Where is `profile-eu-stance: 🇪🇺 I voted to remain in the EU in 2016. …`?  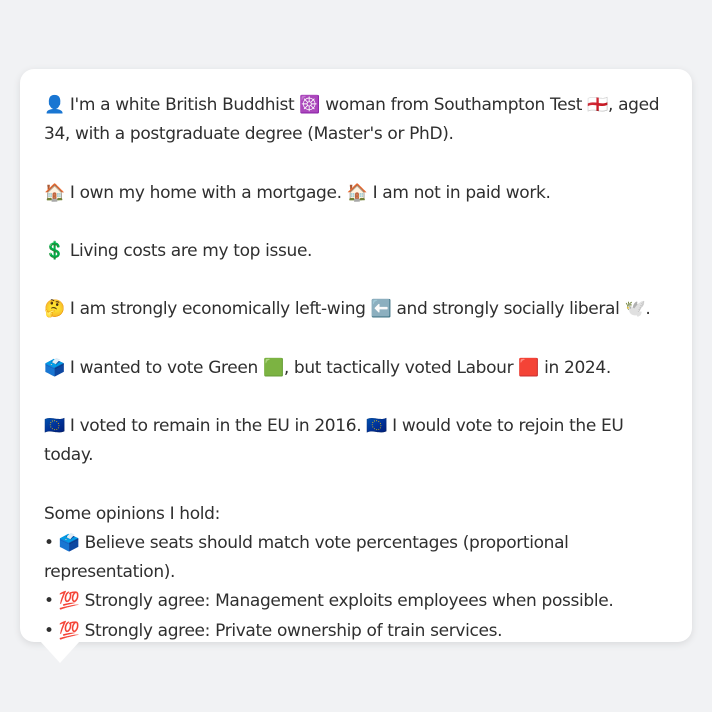 profile-eu-stance: 🇪🇺 I voted to remain in the EU in 2016. … is located at coordinates (334, 441).